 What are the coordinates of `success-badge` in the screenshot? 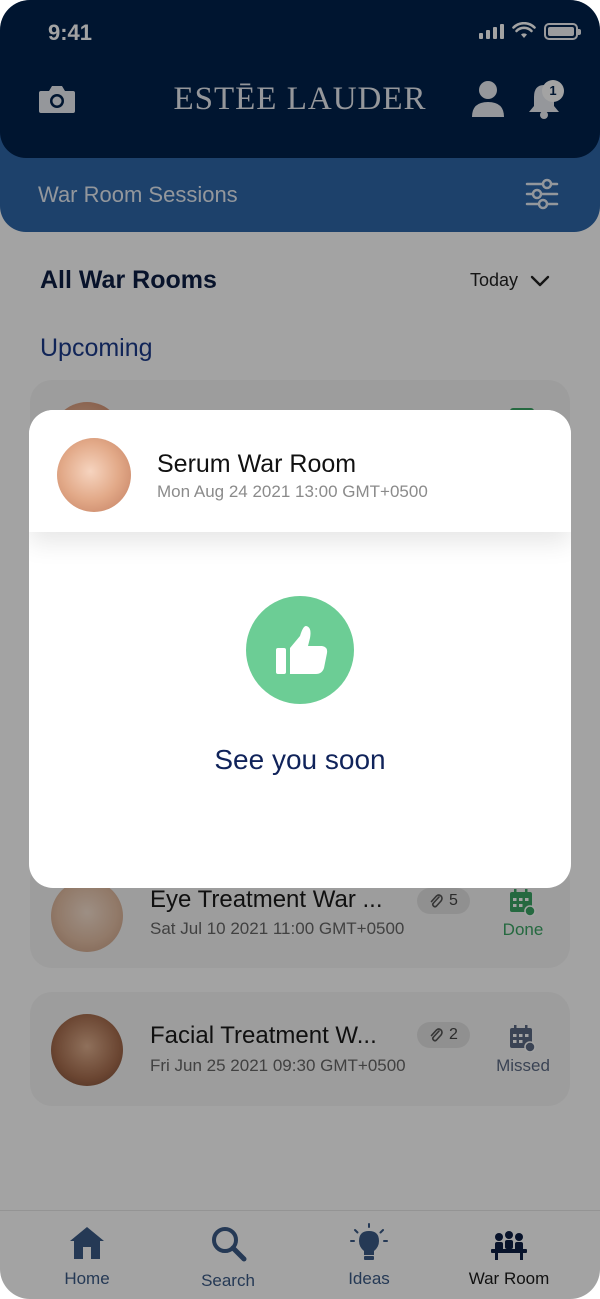 It's located at (300, 650).